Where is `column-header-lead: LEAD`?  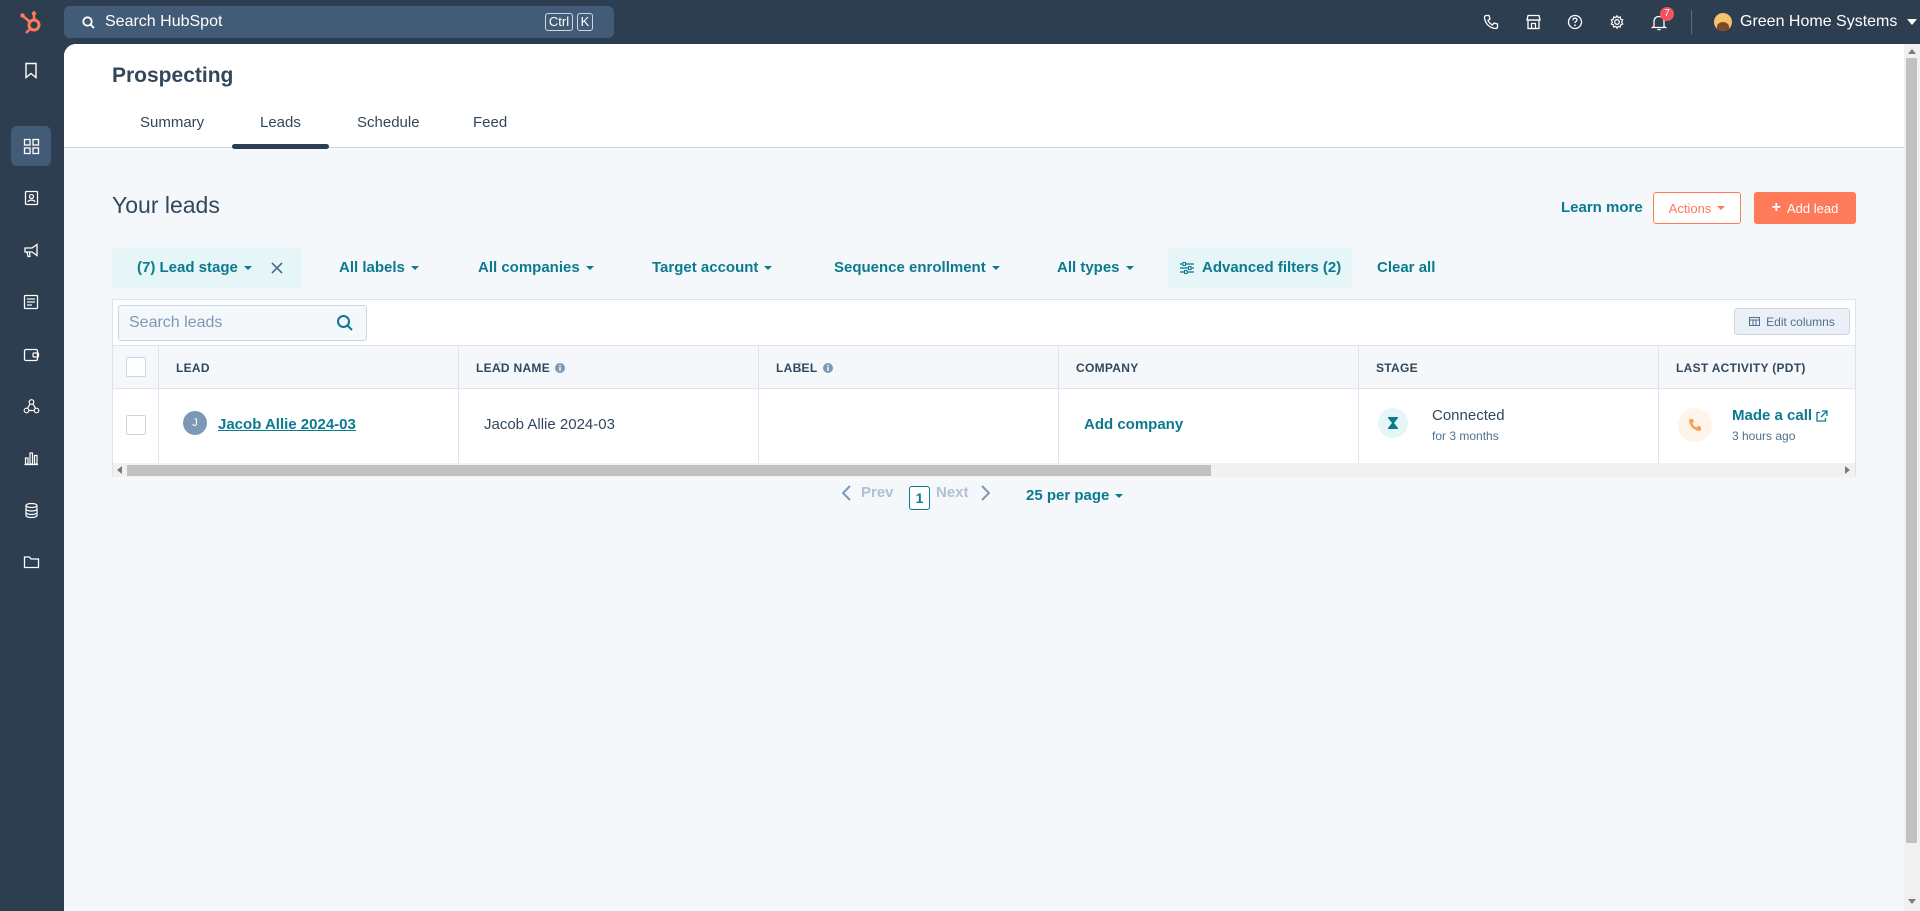
column-header-lead: LEAD is located at coordinates (193, 367).